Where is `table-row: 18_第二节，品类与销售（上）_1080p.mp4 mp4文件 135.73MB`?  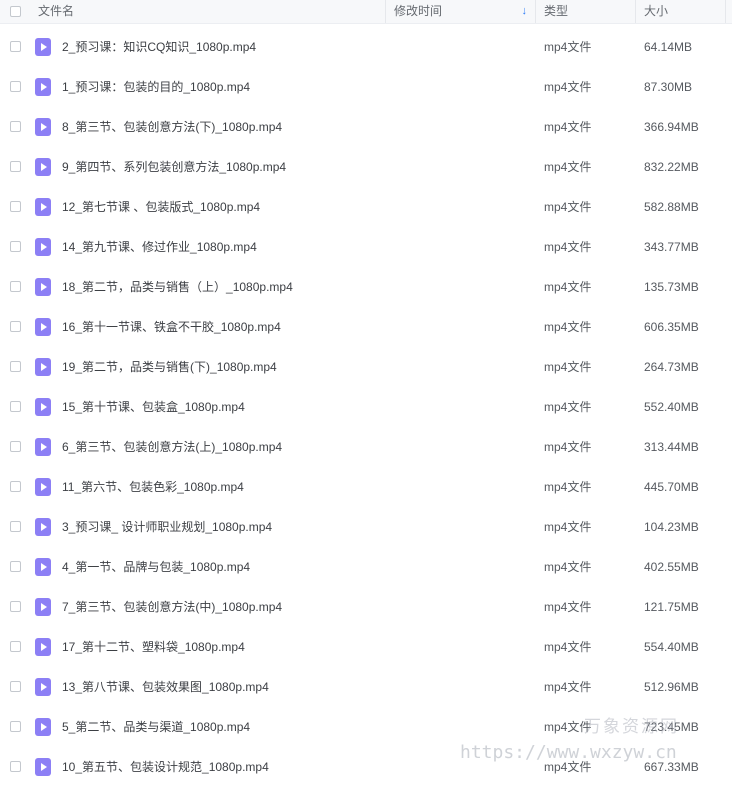 table-row: 18_第二节，品类与销售（上）_1080p.mp4 mp4文件 135.73MB is located at coordinates (366, 287).